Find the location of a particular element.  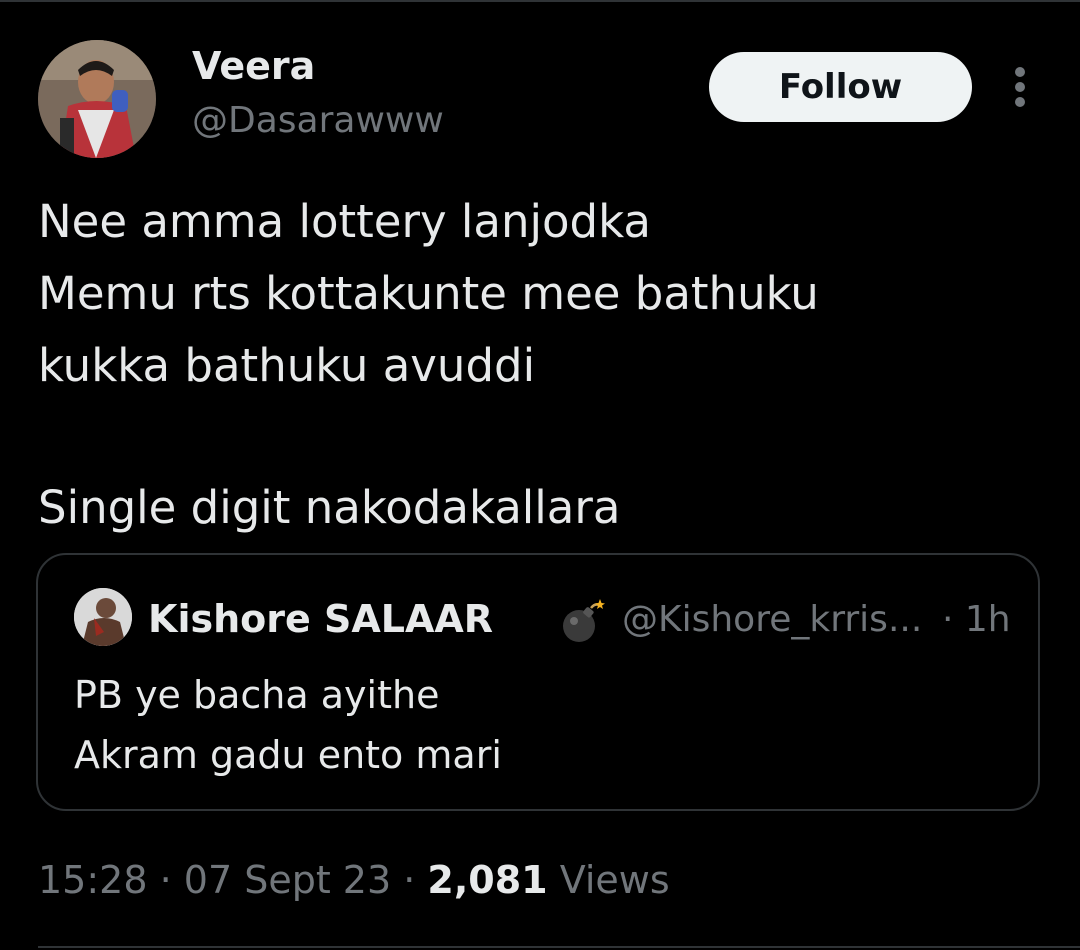

tweet-line: Memu rts kottakunte mee bathuku is located at coordinates (428, 293).